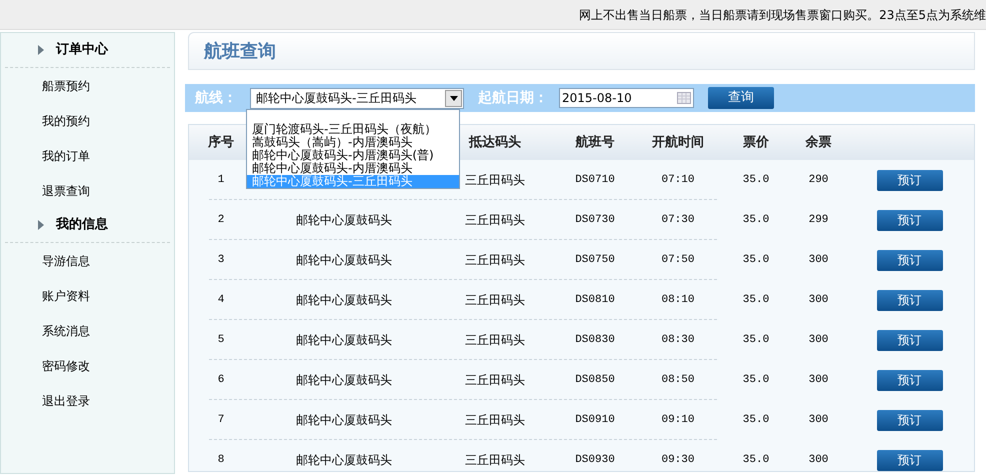 This screenshot has height=476, width=986. Describe the element at coordinates (782, 15) in the screenshot. I see `notice-text: 网上不出售当日船票，当日船票请到现场售票窗口购买。23点至5点为系统维` at that location.